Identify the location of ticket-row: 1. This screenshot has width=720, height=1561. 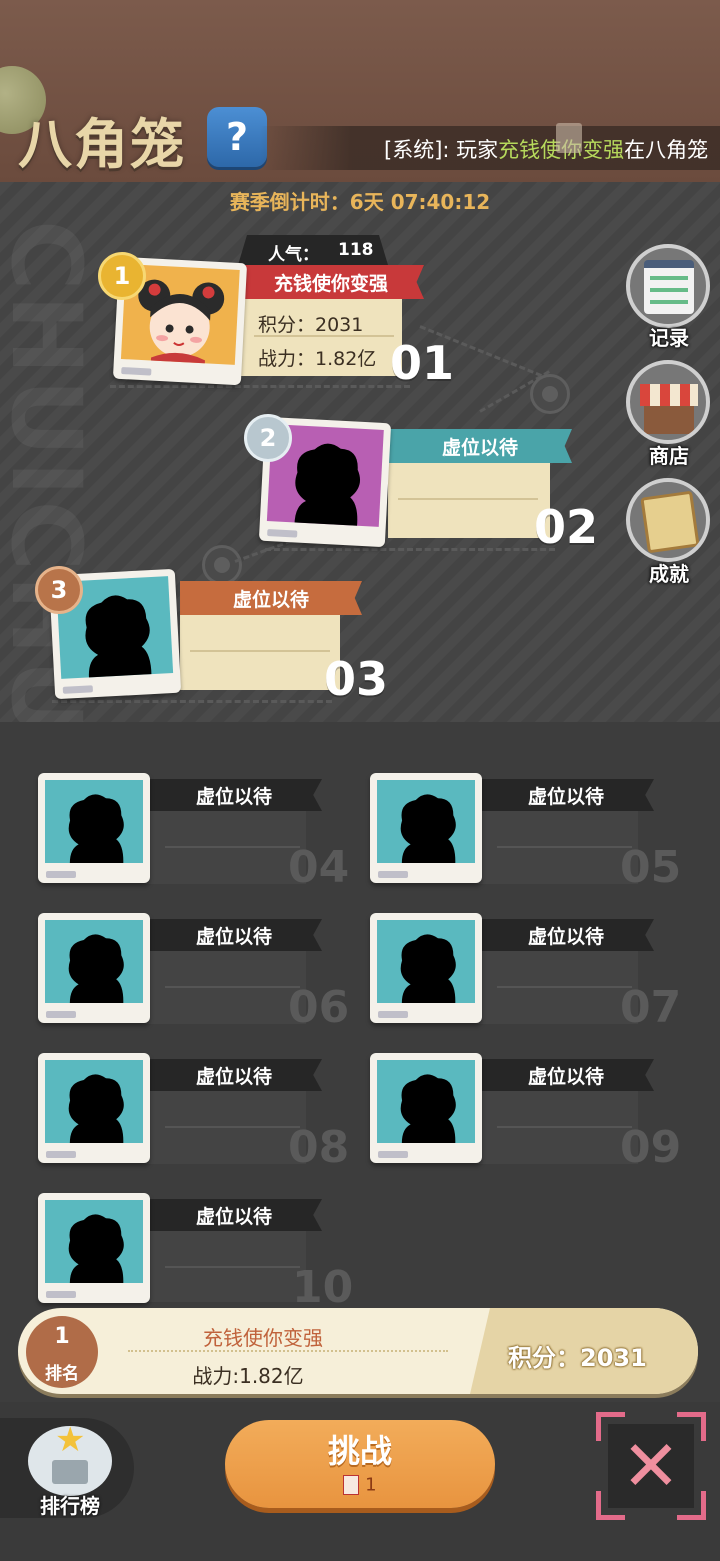
(360, 1485).